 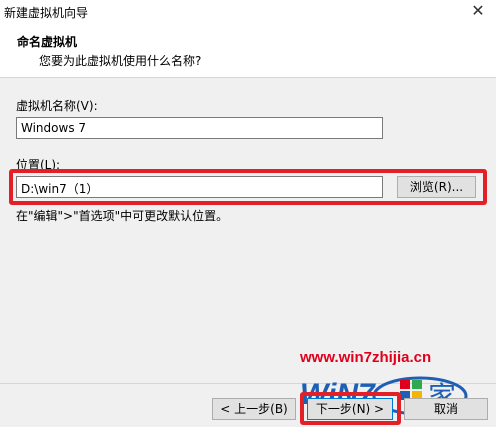 What do you see at coordinates (446, 409) in the screenshot?
I see `cancel-button: 取消` at bounding box center [446, 409].